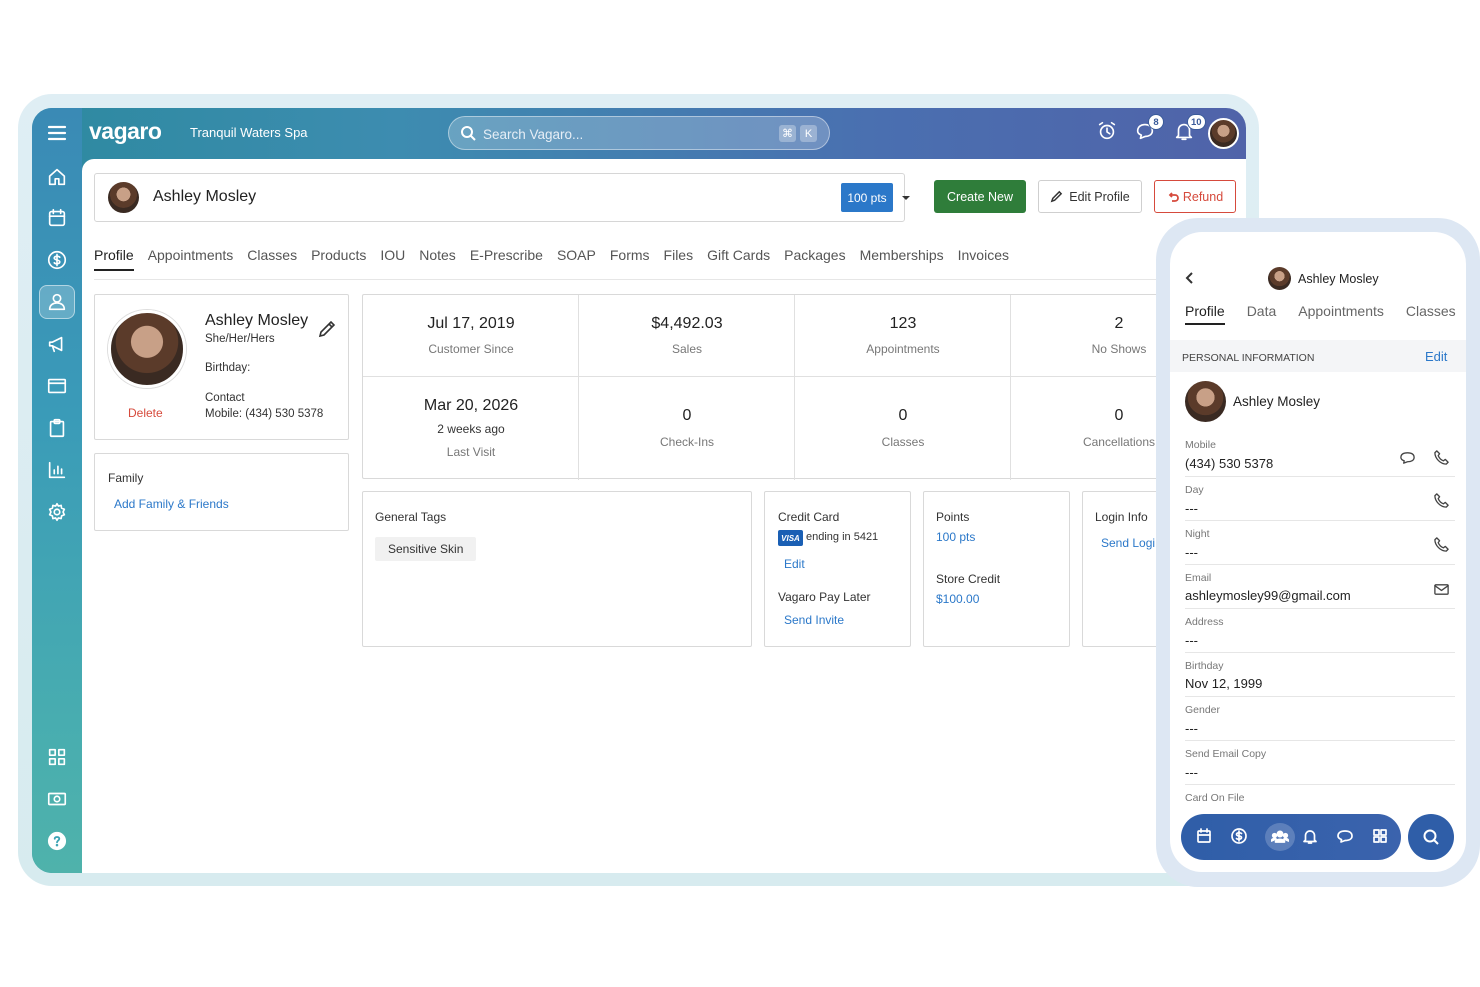 Image resolution: width=1480 pixels, height=987 pixels. Describe the element at coordinates (1320, 499) in the screenshot. I see `field-day: Day ---` at that location.